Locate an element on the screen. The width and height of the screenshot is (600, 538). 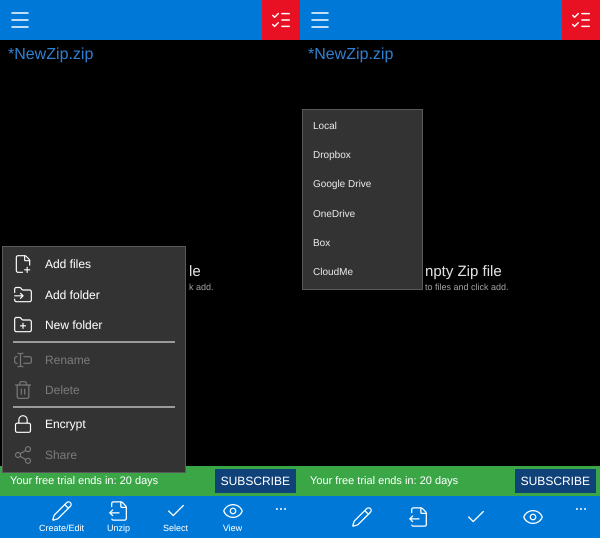
toolbar-button: Select is located at coordinates (175, 517).